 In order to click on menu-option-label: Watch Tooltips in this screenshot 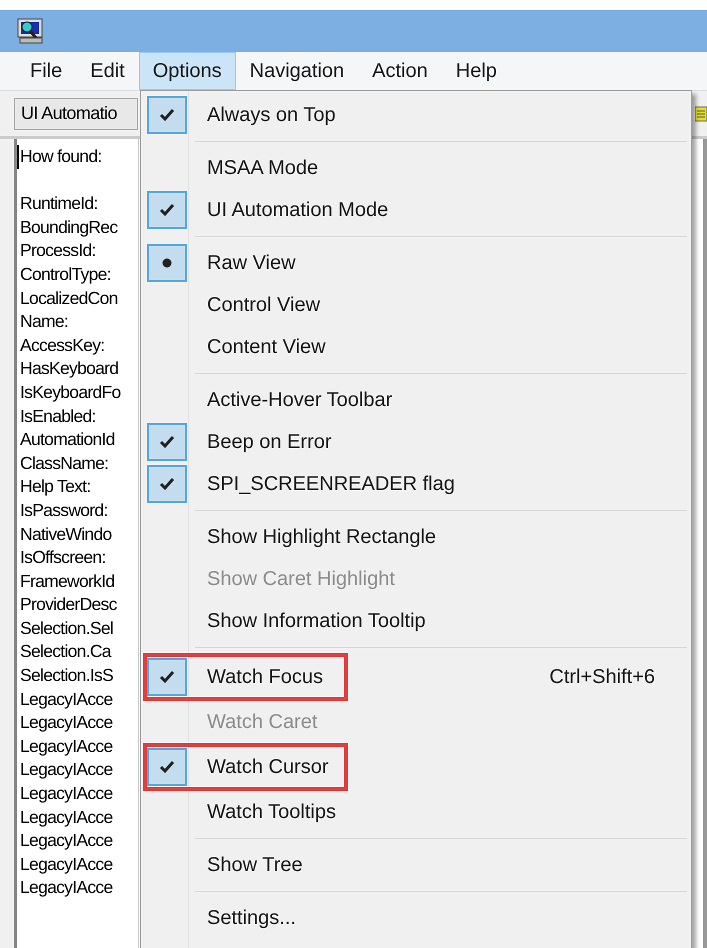, I will do `click(272, 812)`.